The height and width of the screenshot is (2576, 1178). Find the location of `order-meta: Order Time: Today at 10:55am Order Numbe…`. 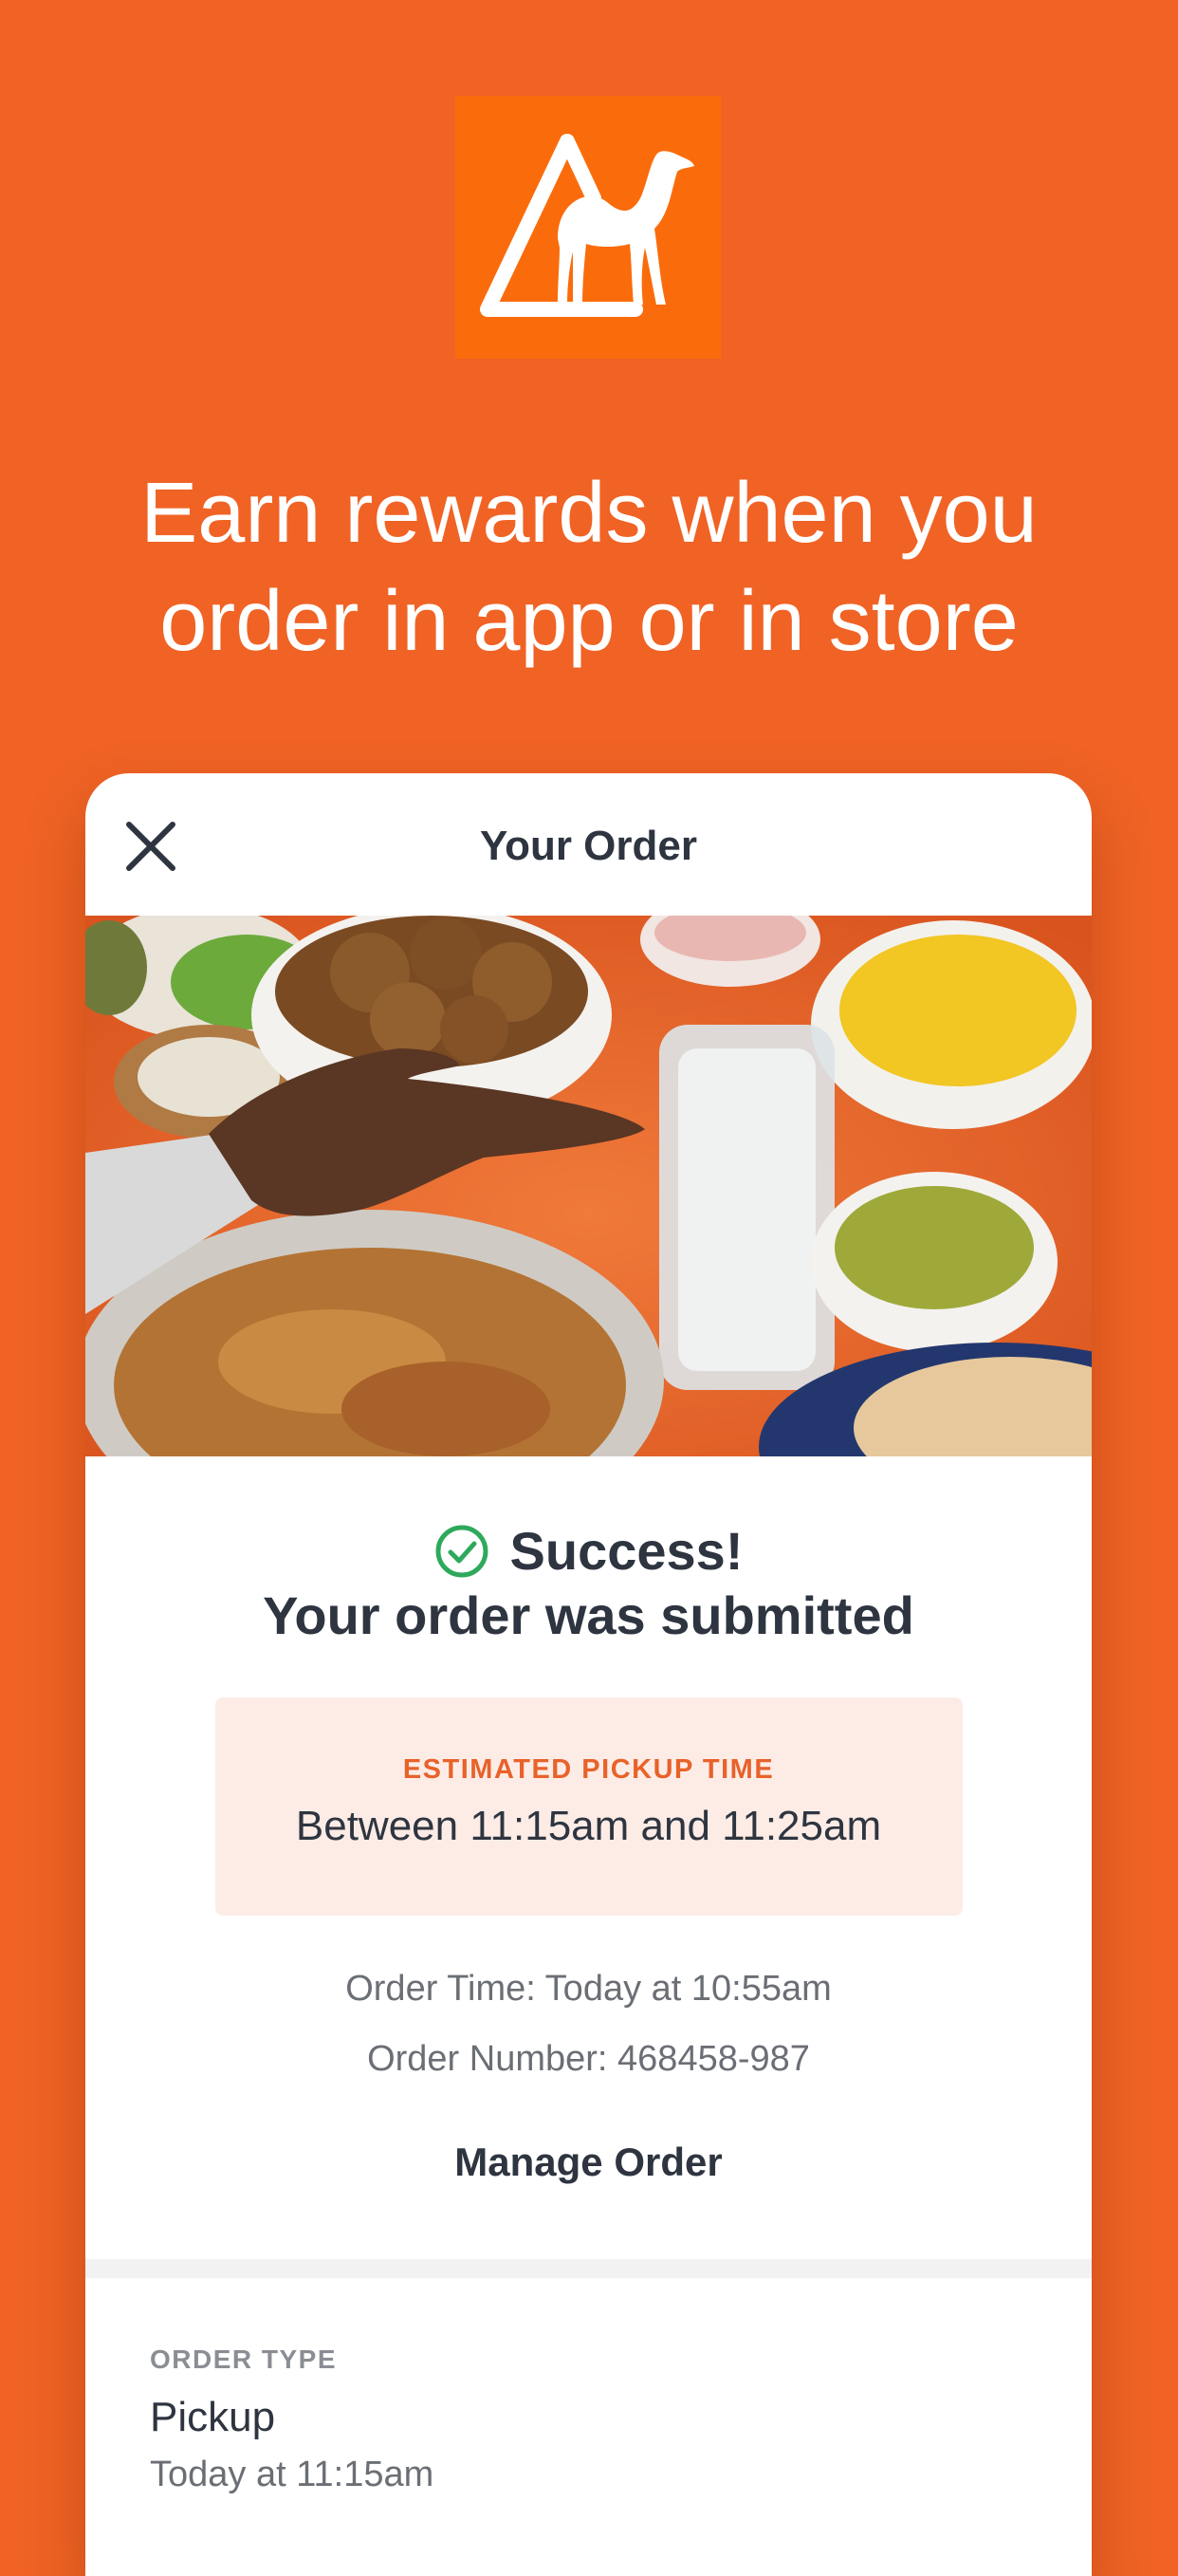

order-meta: Order Time: Today at 10:55am Order Numbe… is located at coordinates (589, 2024).